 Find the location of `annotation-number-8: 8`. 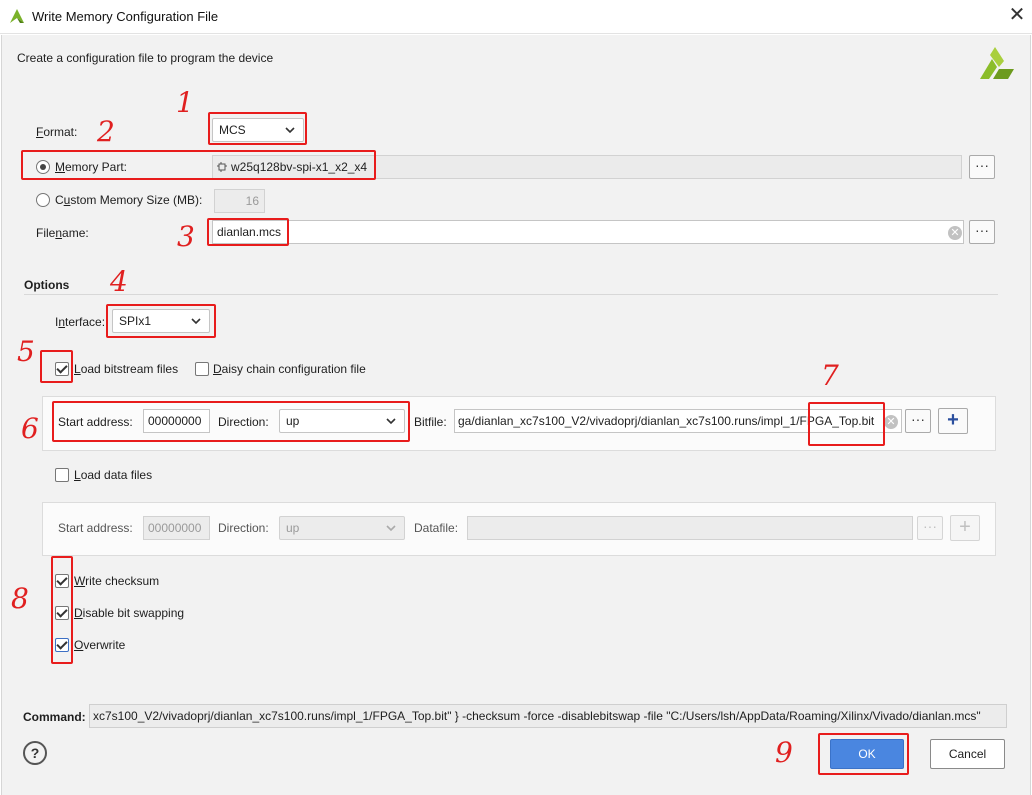

annotation-number-8: 8 is located at coordinates (20, 598).